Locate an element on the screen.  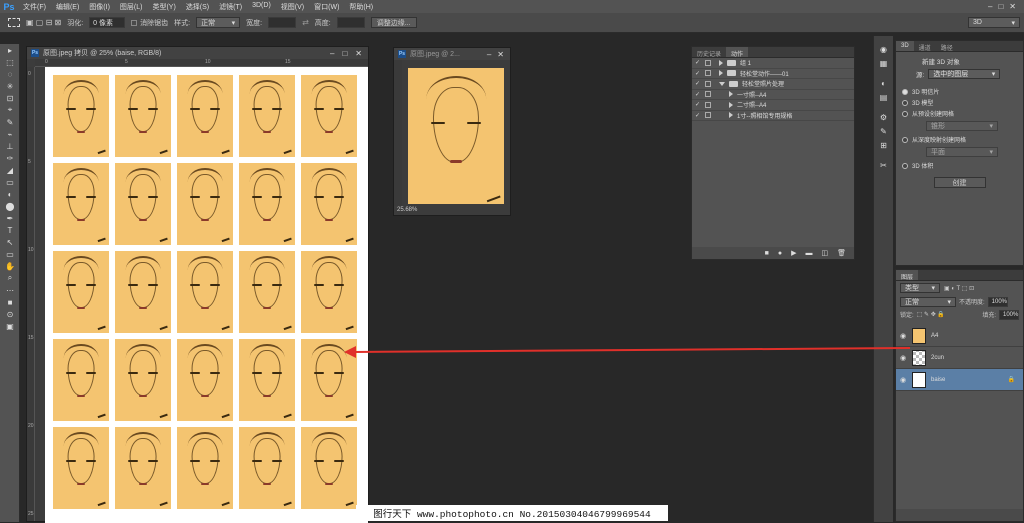
tool-icon: ↖ is located at coordinates (10, 242).